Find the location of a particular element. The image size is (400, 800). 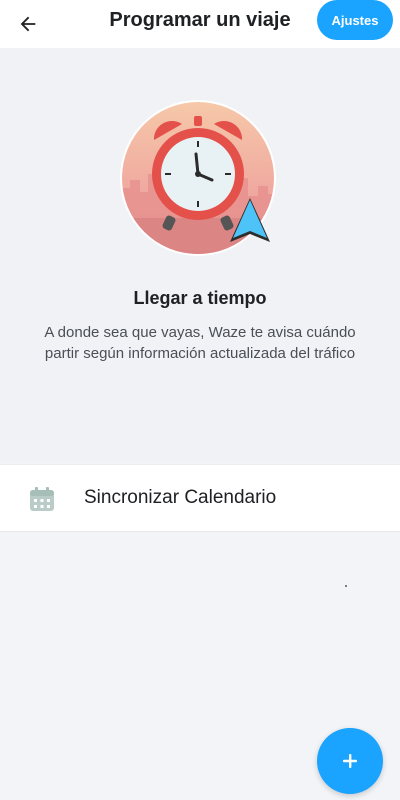

settings-button: Ajustes is located at coordinates (355, 20).